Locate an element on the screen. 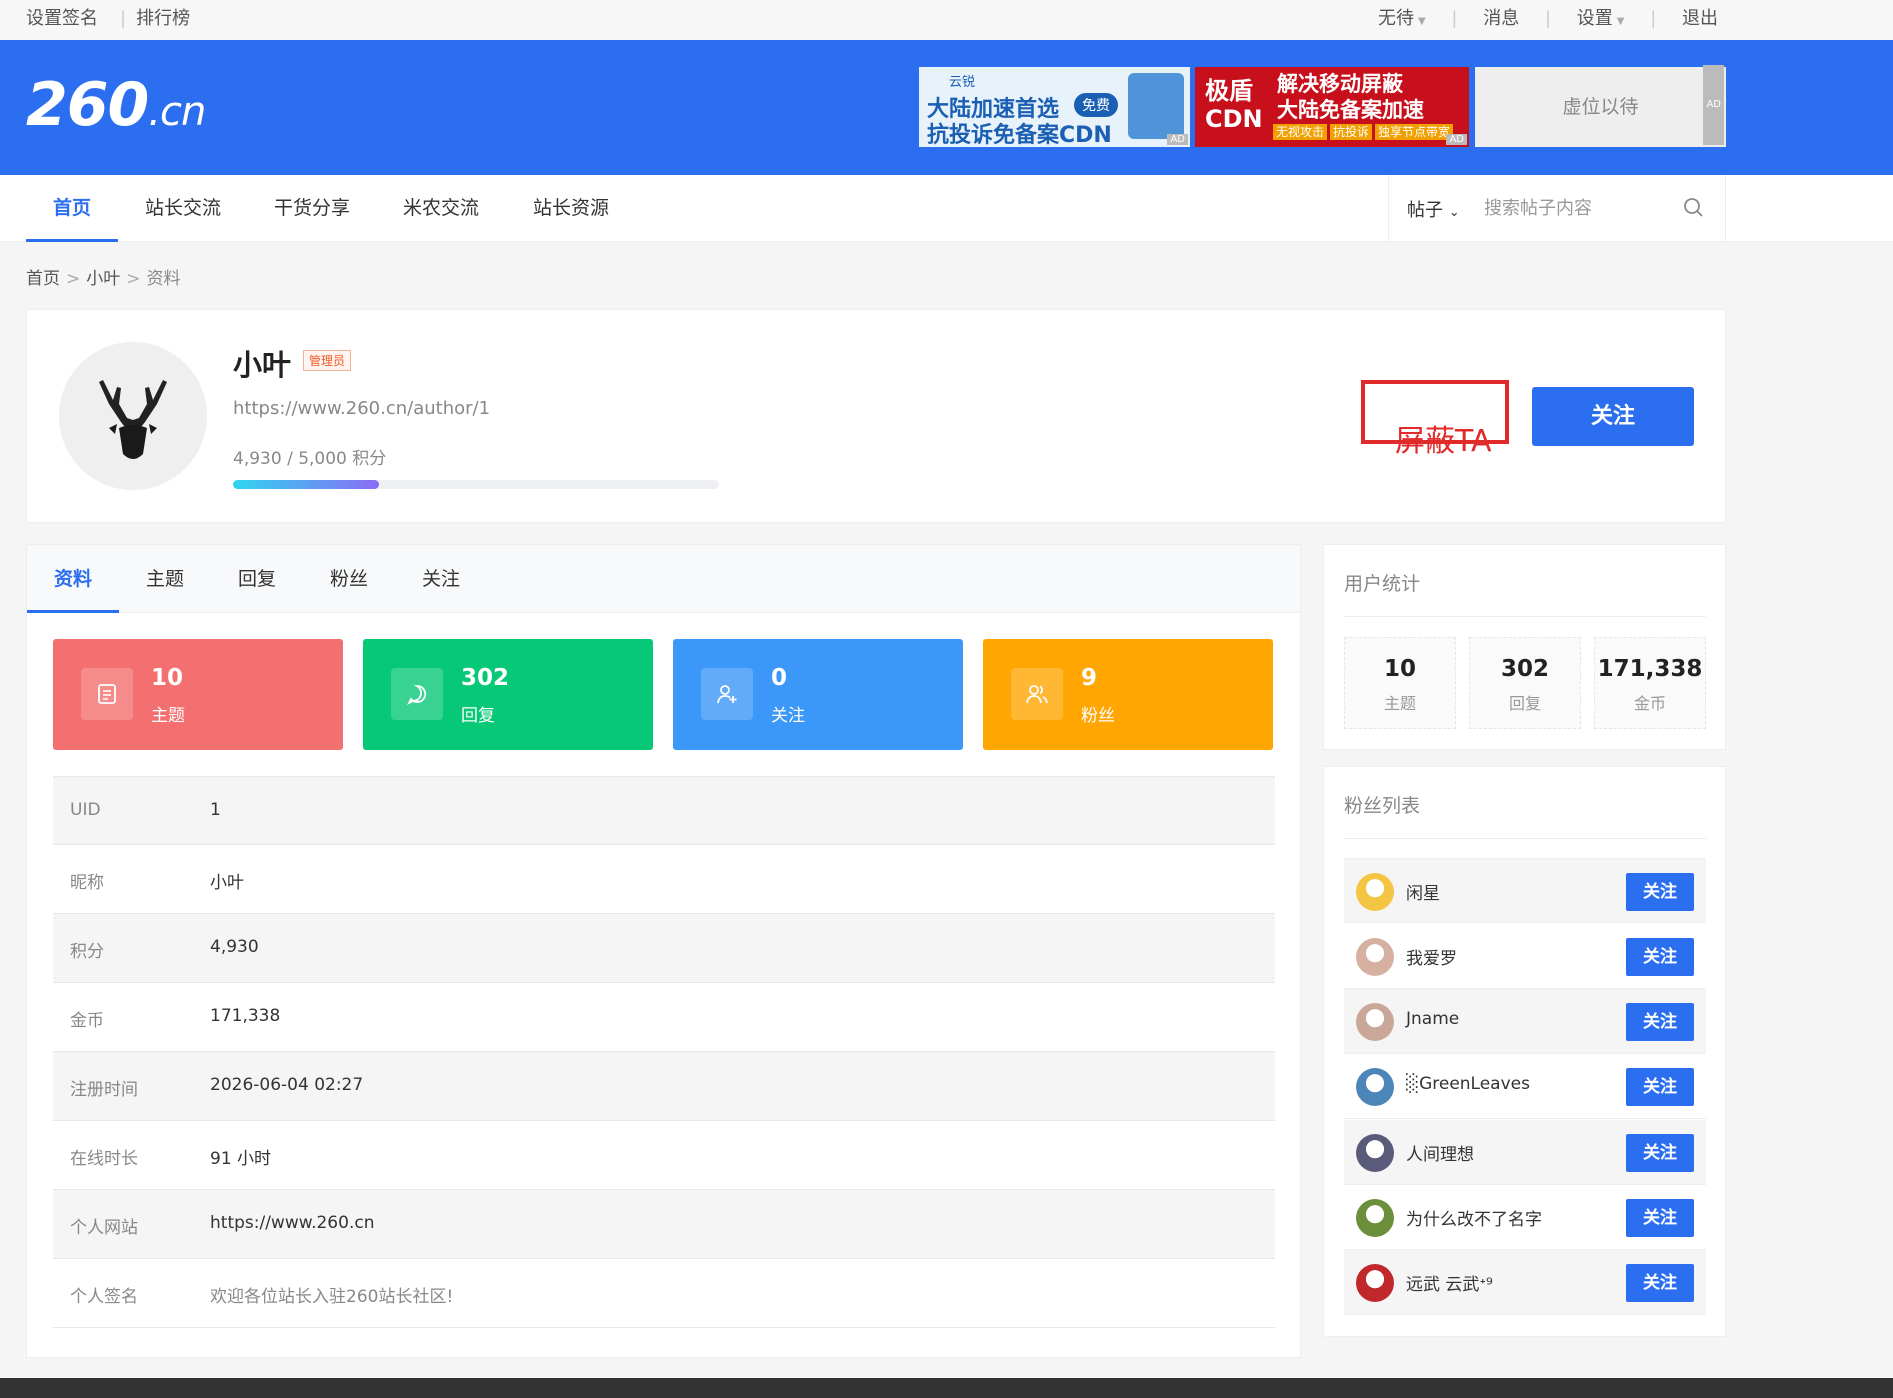 The image size is (1893, 1398). fan-item: ░GreenLeaves 关注 is located at coordinates (1525, 1086).